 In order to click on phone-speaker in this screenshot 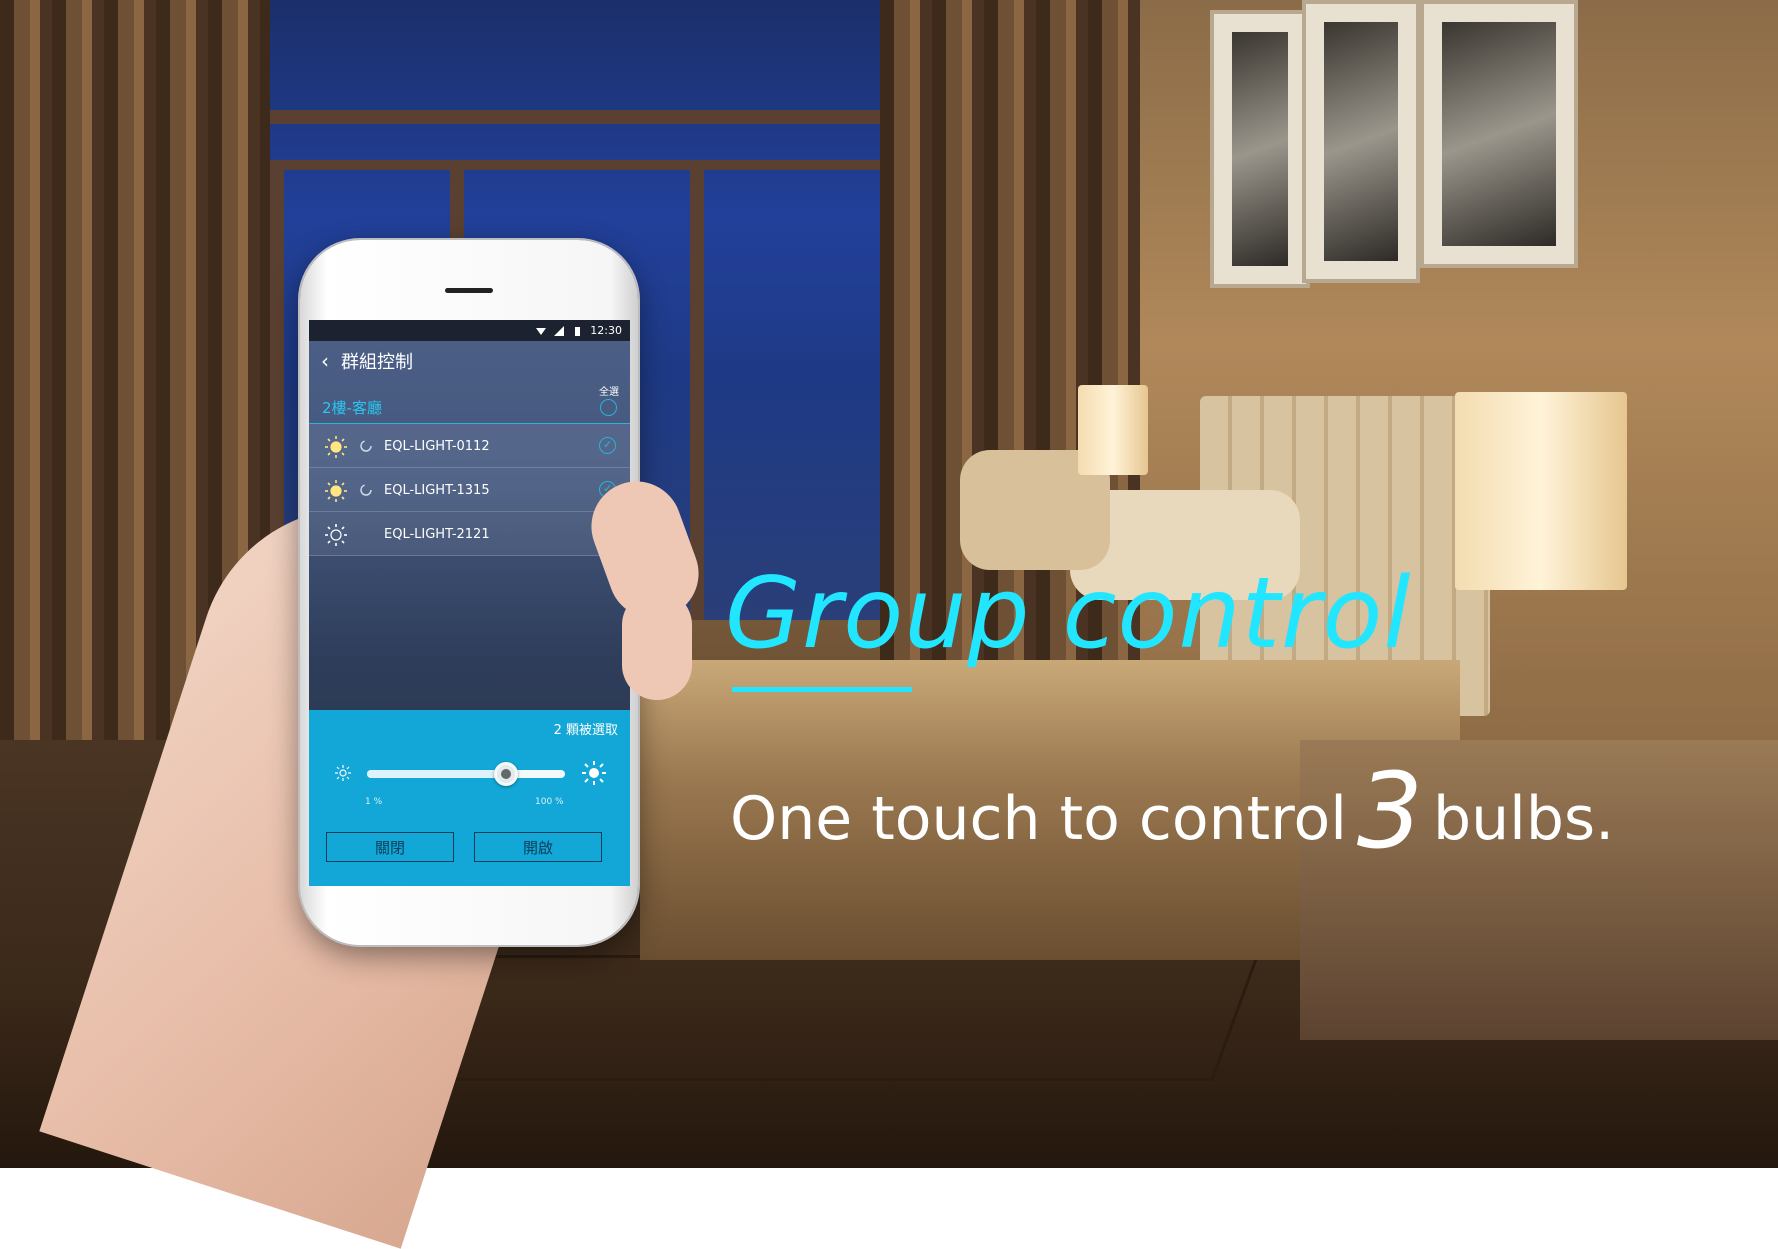, I will do `click(469, 290)`.